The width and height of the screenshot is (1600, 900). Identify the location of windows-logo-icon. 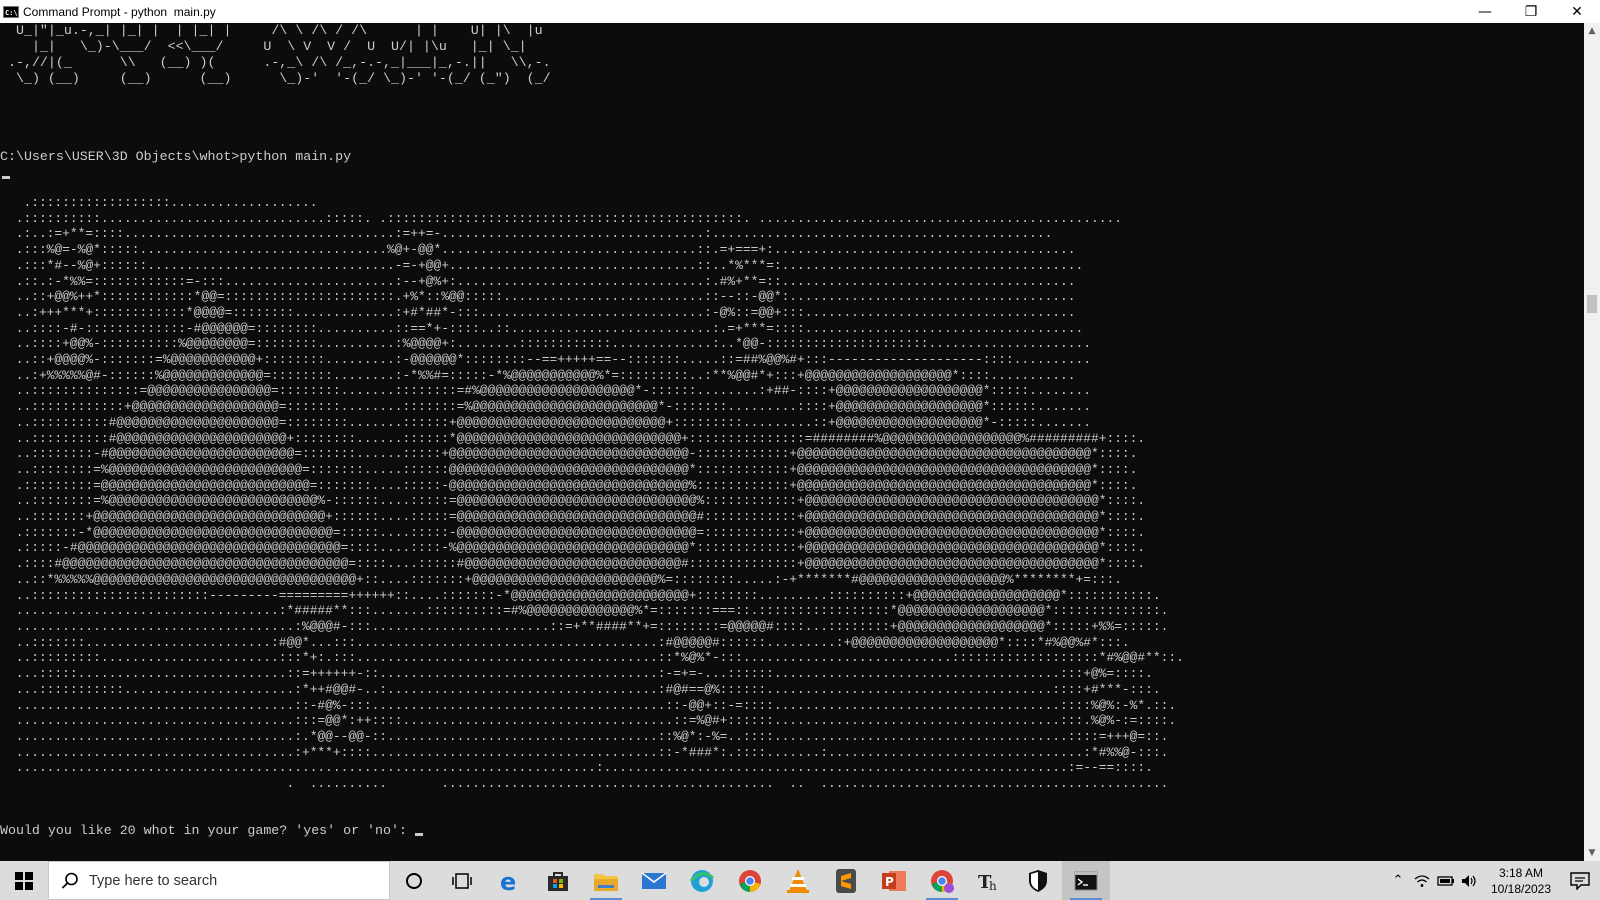
(24, 880).